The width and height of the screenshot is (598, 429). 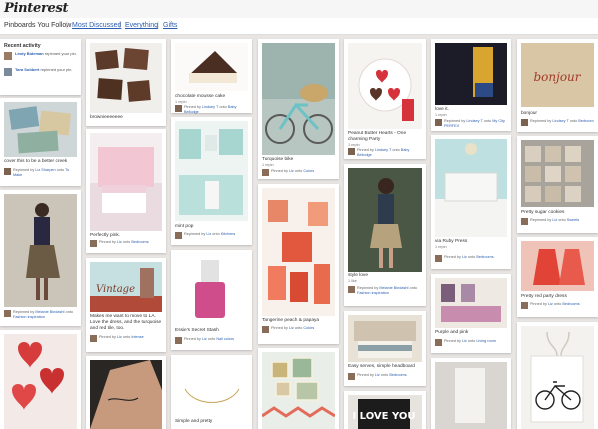 What do you see at coordinates (105, 235) in the screenshot?
I see `pin-description: Perfectly pink.` at bounding box center [105, 235].